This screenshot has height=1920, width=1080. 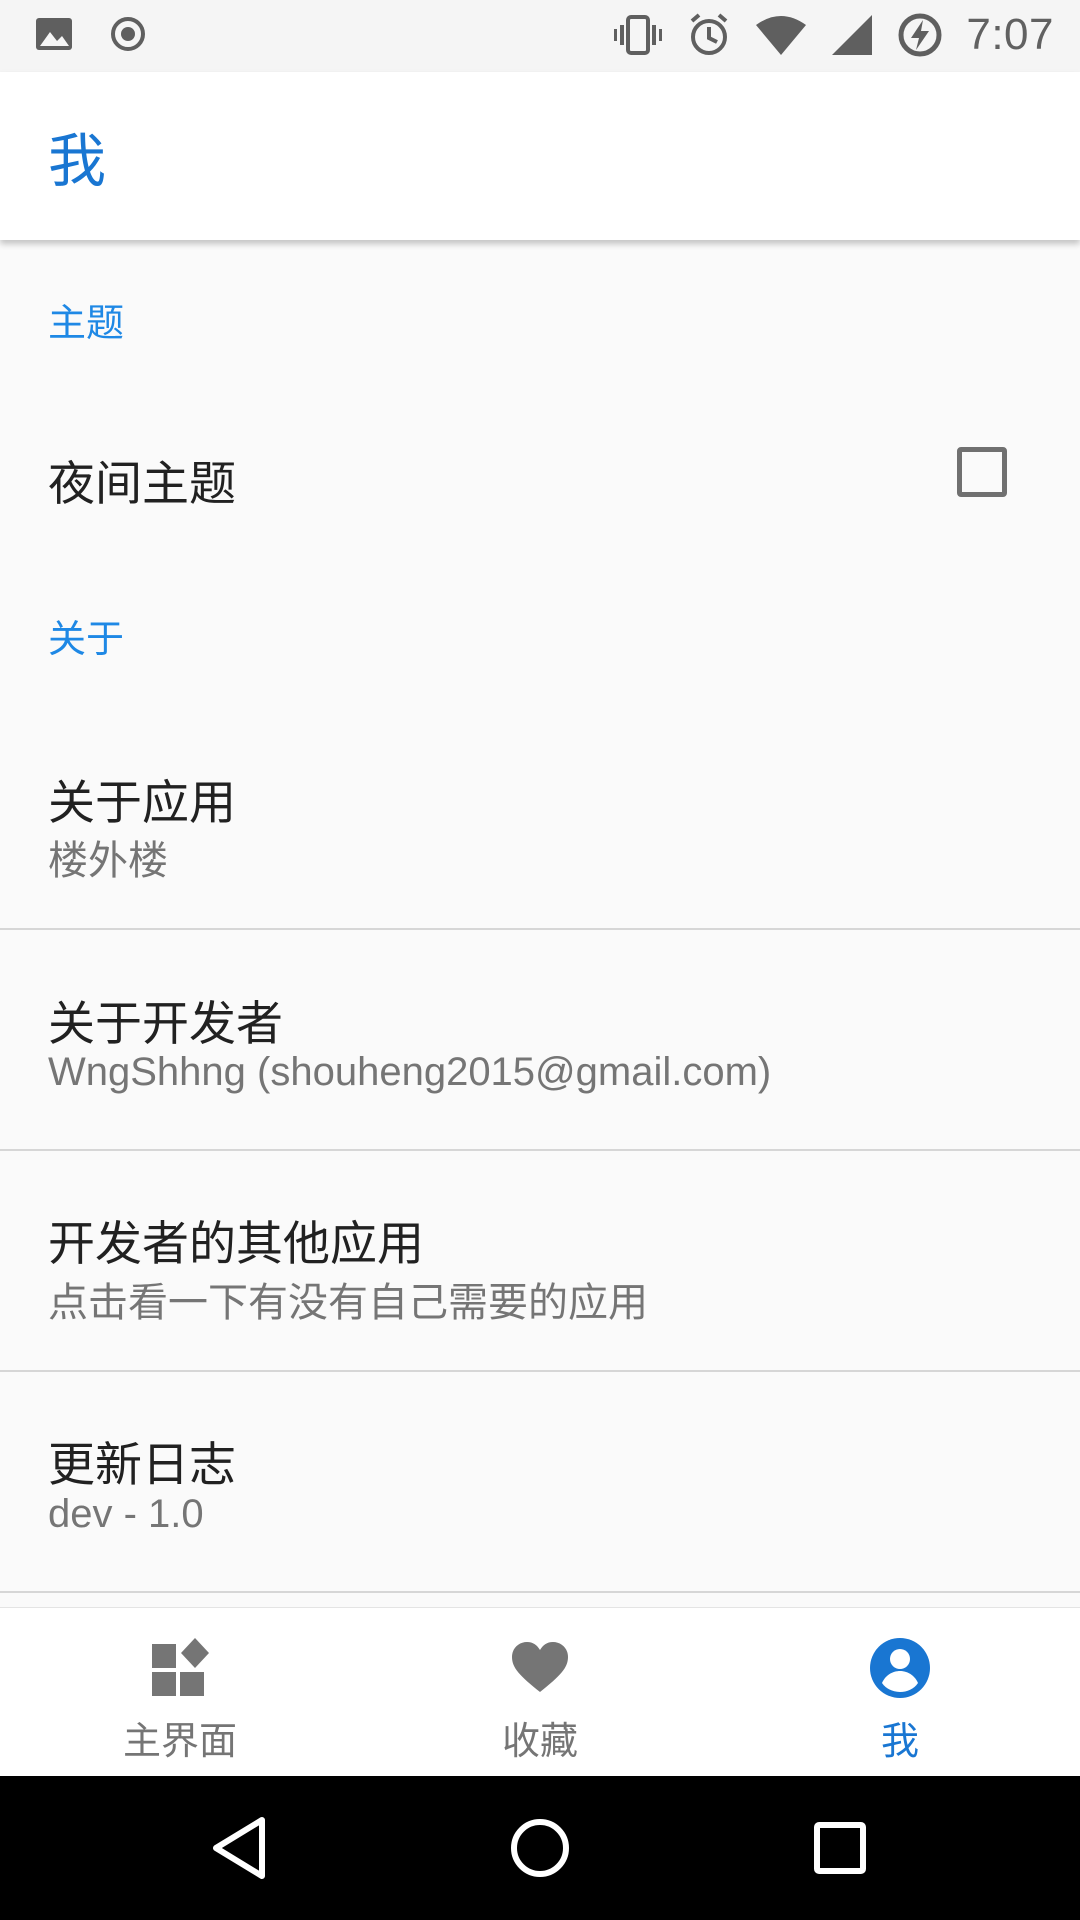 What do you see at coordinates (128, 34) in the screenshot?
I see `record-icon` at bounding box center [128, 34].